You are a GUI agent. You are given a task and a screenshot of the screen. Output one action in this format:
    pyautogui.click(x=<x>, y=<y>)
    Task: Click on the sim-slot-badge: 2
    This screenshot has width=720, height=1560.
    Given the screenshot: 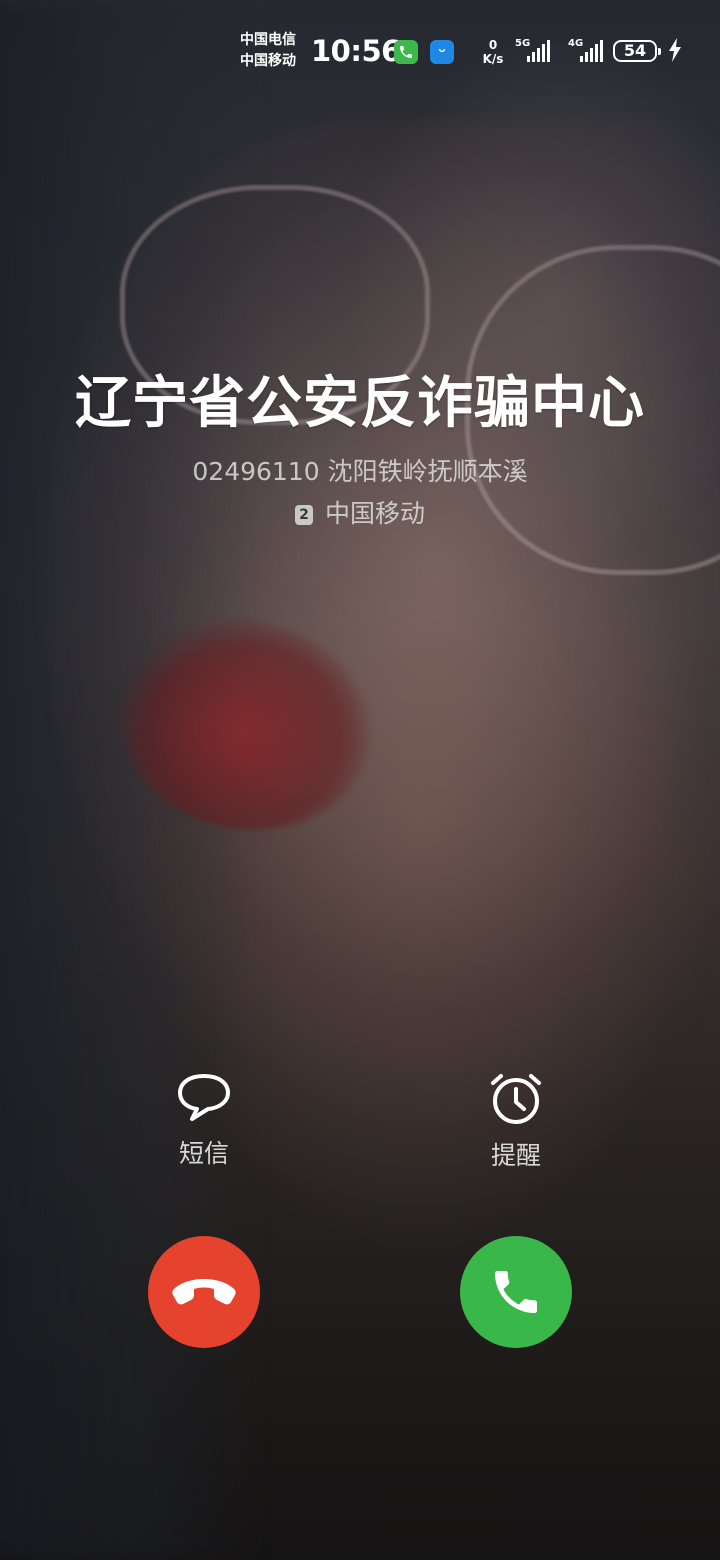 What is the action you would take?
    pyautogui.click(x=303, y=515)
    